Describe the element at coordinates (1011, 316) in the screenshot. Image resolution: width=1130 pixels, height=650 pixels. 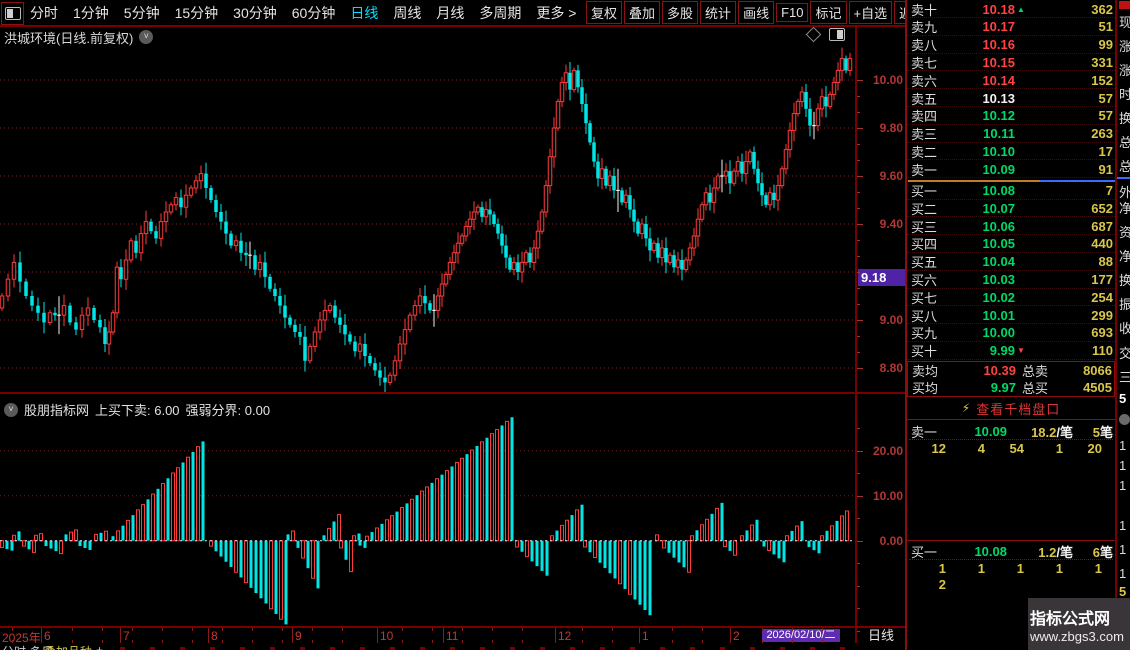
I see `buy-level-row: 买八 10.01 299` at that location.